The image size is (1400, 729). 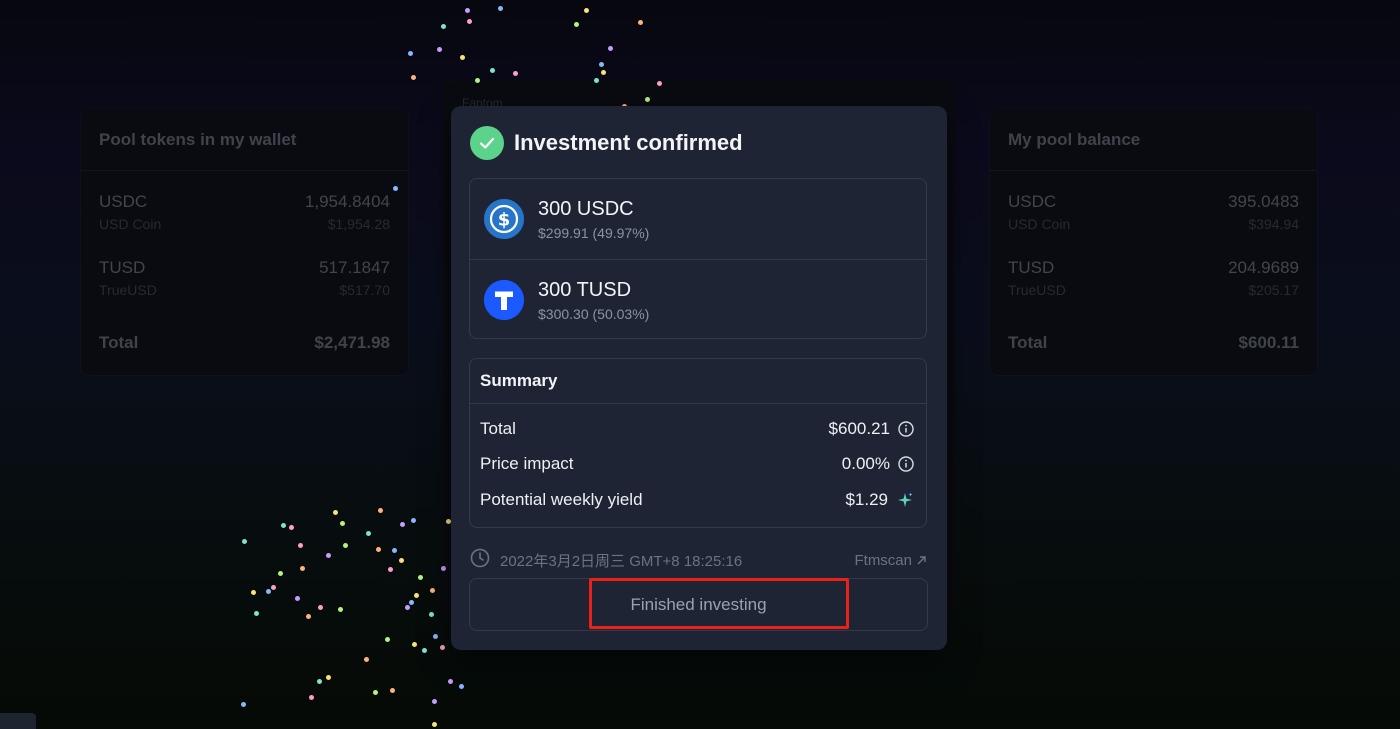 I want to click on summary-label: Total, so click(x=498, y=428).